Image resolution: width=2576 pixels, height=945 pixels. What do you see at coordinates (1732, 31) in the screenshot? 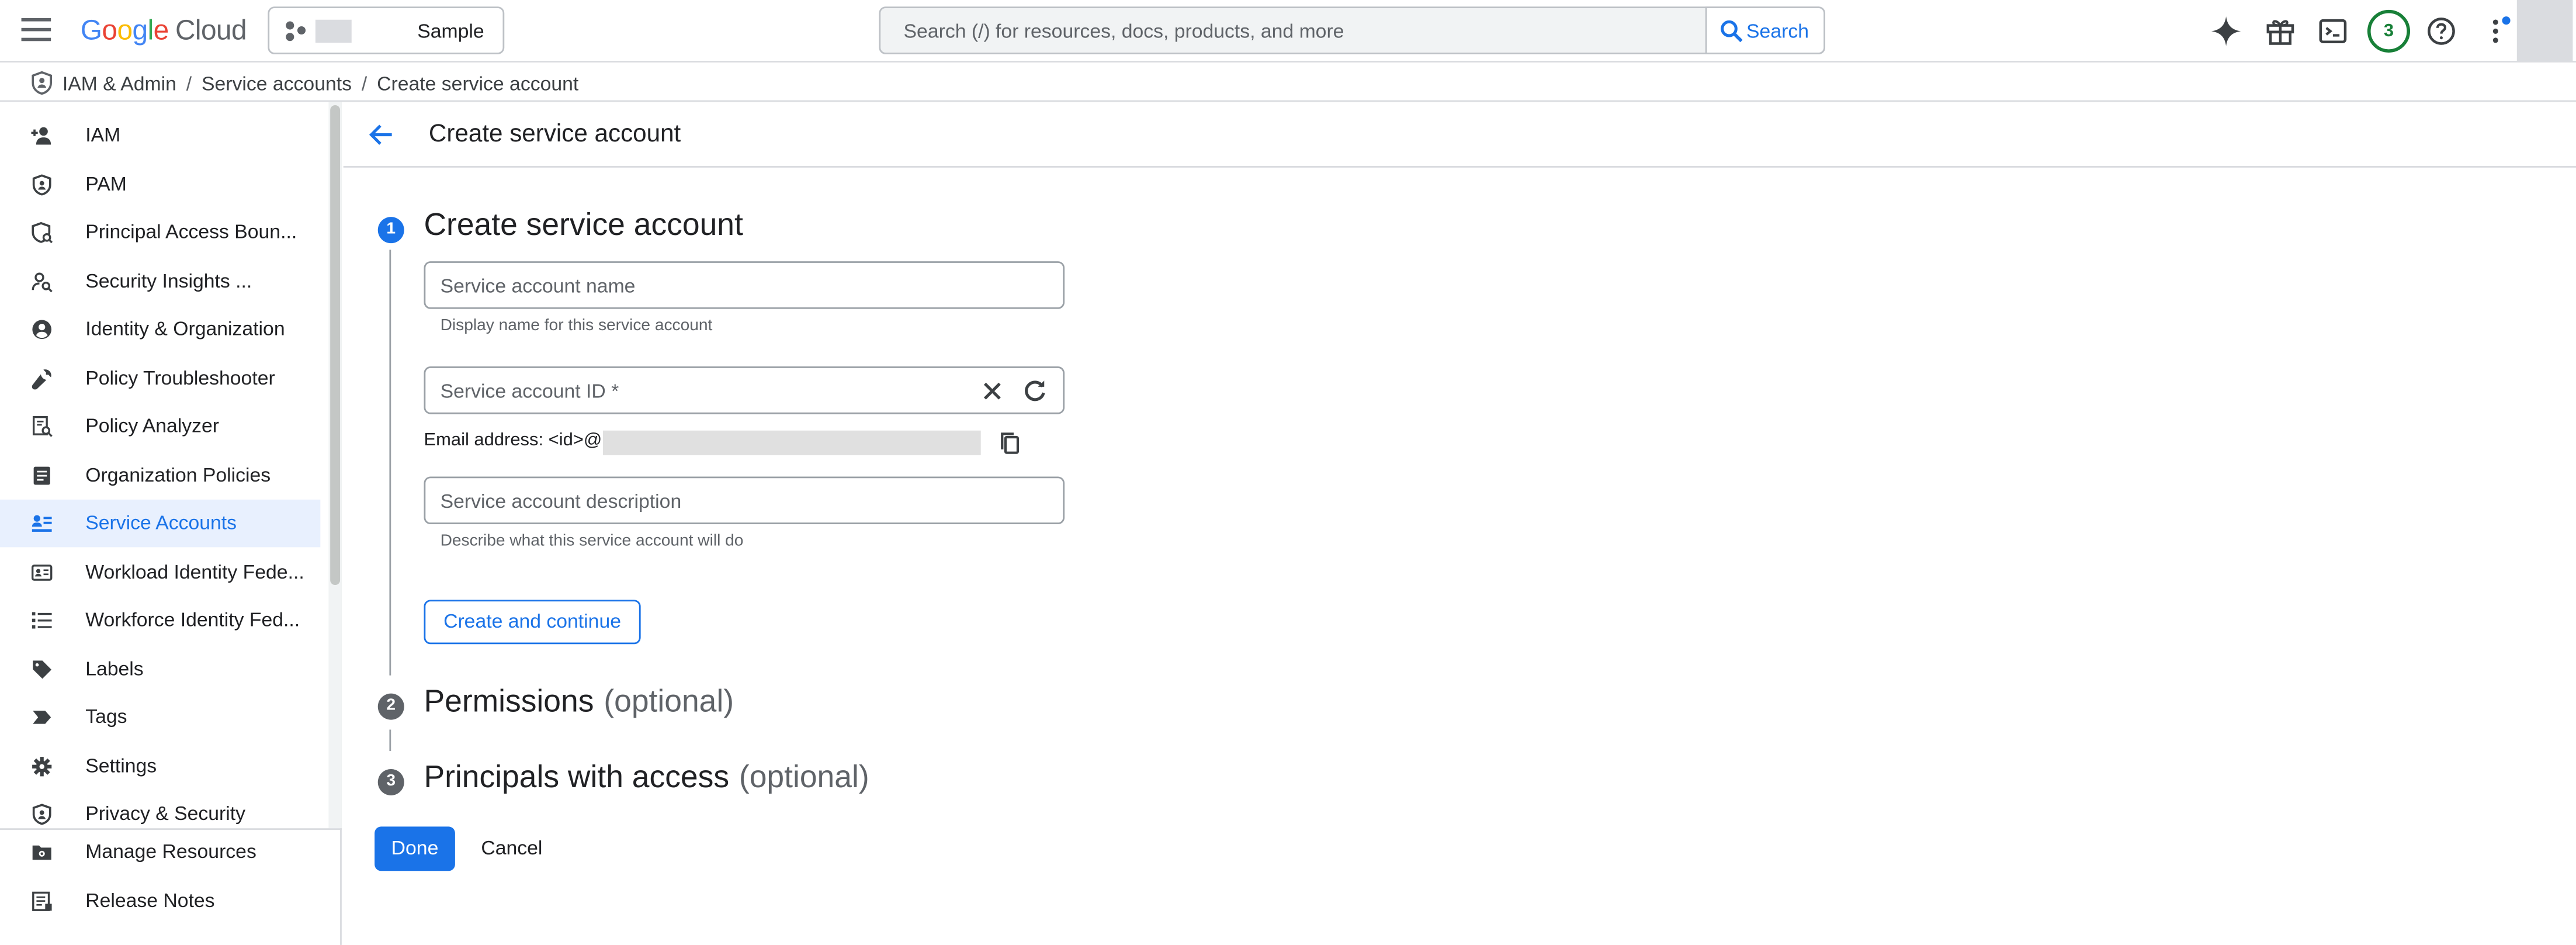
I see `search-icon` at bounding box center [1732, 31].